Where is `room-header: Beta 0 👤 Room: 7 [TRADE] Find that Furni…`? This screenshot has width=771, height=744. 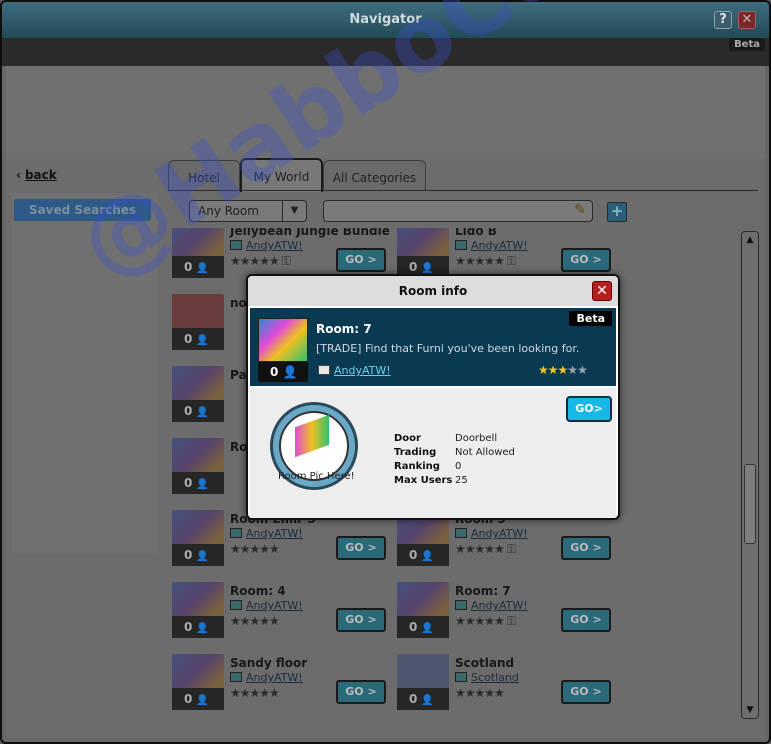 room-header: Beta 0 👤 Room: 7 [TRADE] Find that Furni… is located at coordinates (433, 347).